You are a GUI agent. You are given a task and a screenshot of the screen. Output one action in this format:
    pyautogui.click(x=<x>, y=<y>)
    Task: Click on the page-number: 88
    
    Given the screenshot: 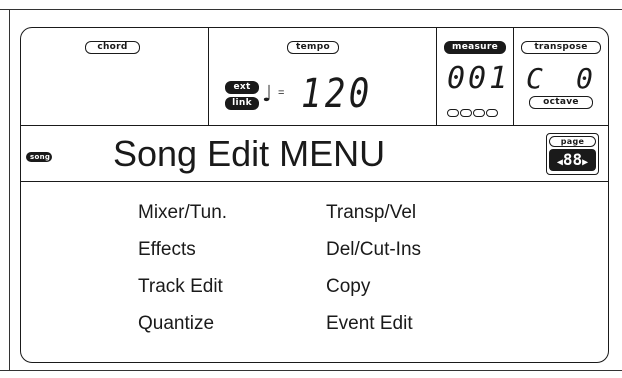 What is the action you would take?
    pyautogui.click(x=572, y=159)
    